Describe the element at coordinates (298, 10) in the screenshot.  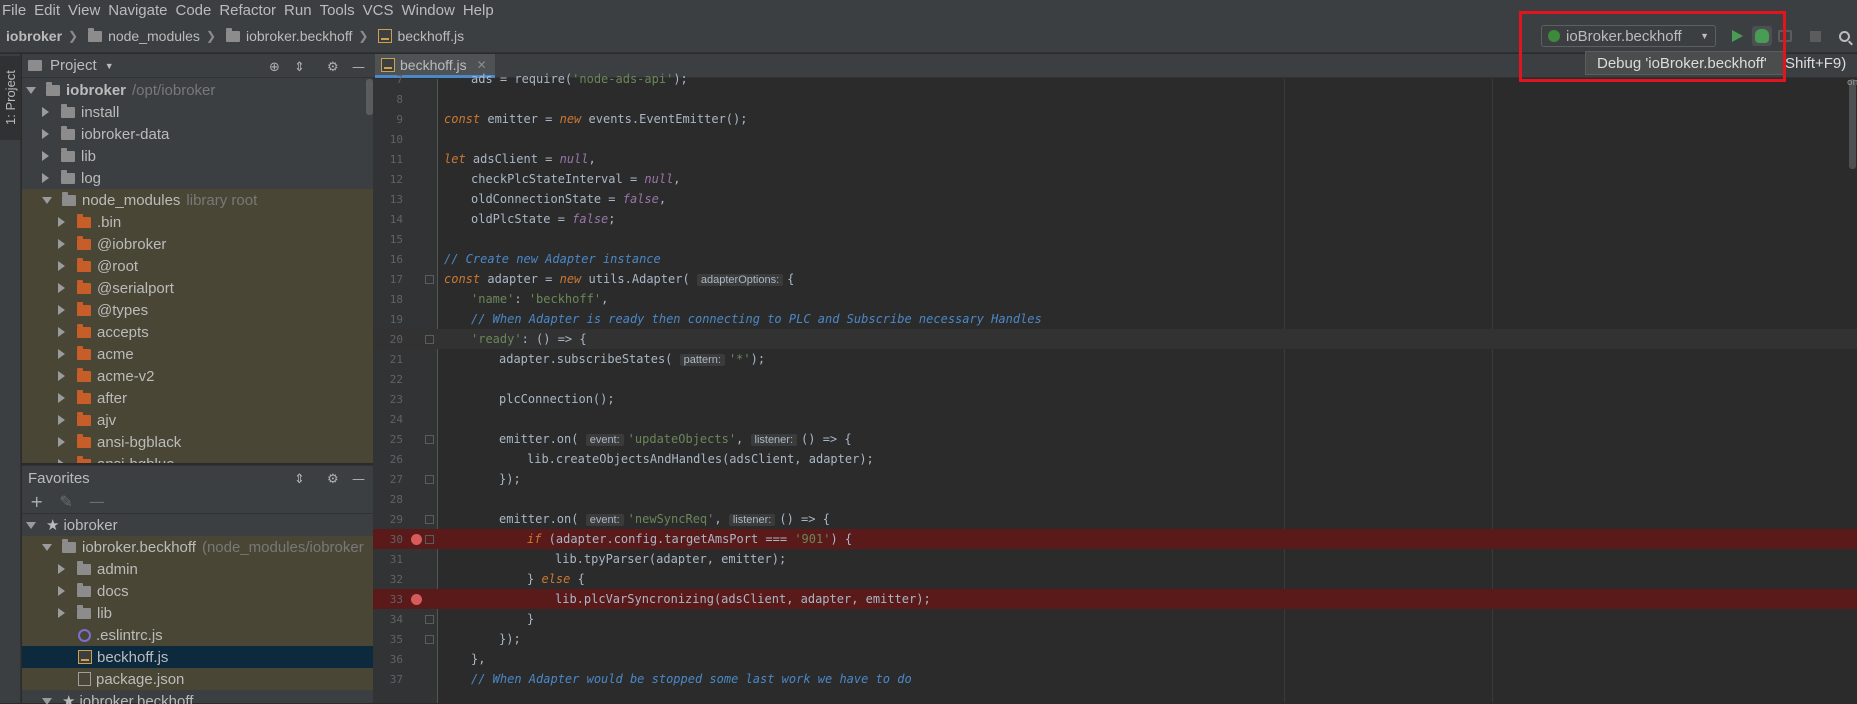
I see `menu-run: Run` at that location.